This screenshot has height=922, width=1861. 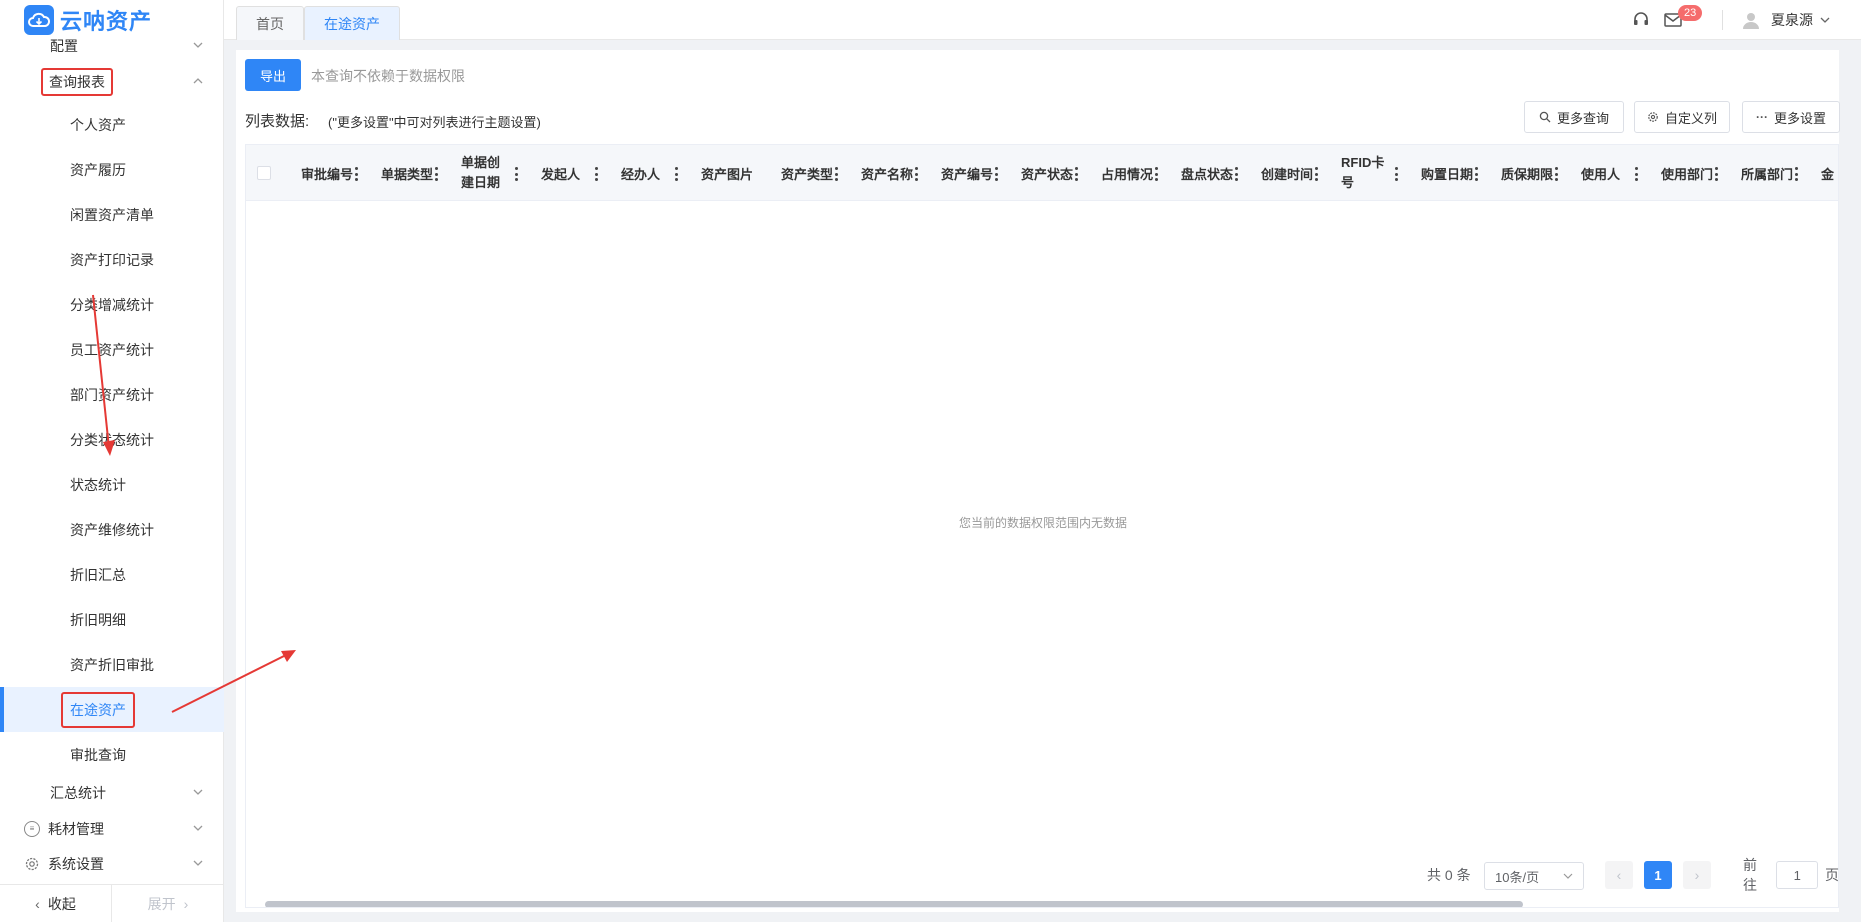 I want to click on gear-icon, so click(x=1653, y=117).